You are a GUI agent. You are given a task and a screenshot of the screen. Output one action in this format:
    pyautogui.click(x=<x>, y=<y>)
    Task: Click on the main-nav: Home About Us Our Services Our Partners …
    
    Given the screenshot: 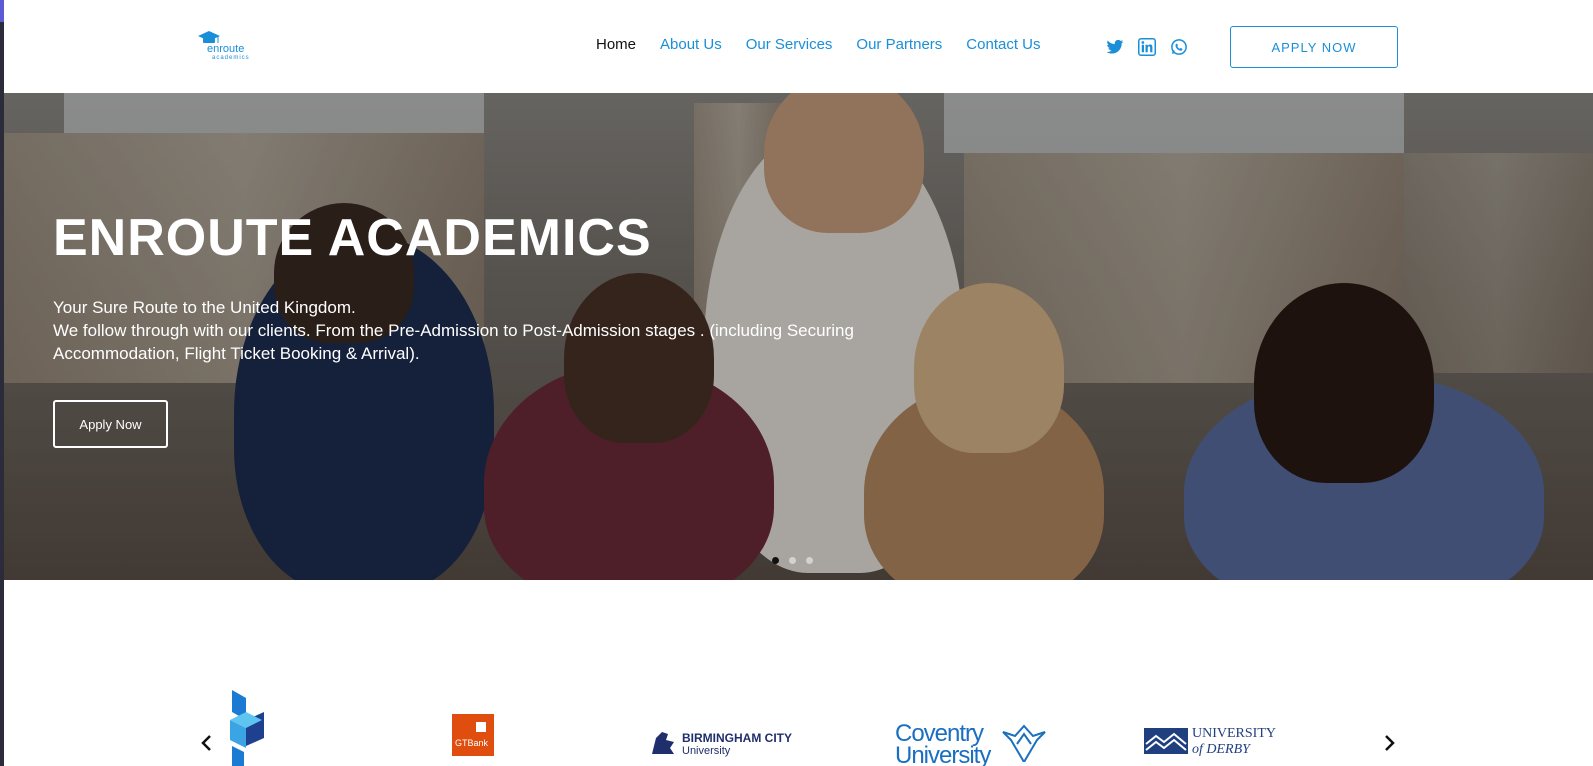 What is the action you would take?
    pyautogui.click(x=830, y=44)
    